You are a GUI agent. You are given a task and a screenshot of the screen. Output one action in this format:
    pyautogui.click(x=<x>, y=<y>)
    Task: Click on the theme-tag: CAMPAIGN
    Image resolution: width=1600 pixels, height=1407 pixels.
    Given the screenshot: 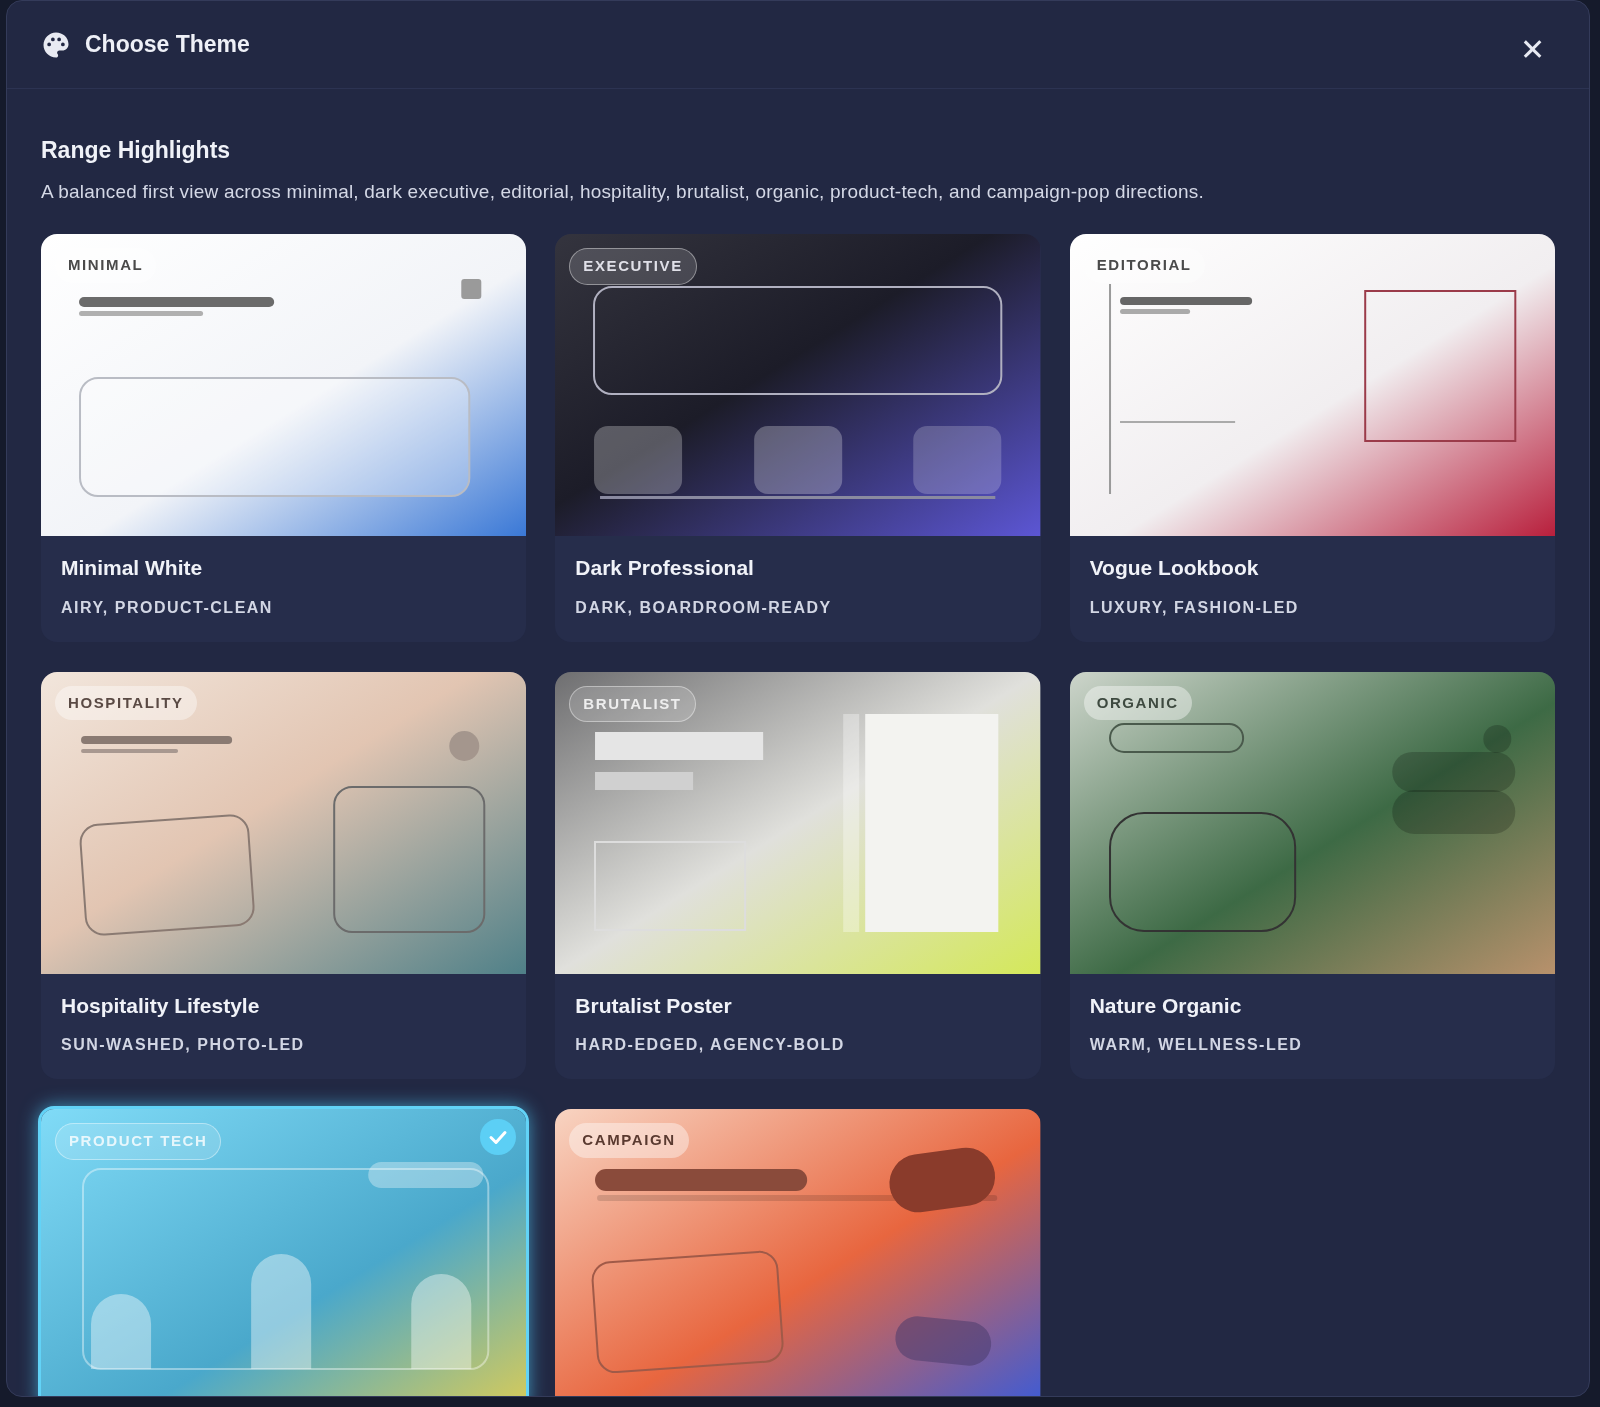 What is the action you would take?
    pyautogui.click(x=629, y=1140)
    